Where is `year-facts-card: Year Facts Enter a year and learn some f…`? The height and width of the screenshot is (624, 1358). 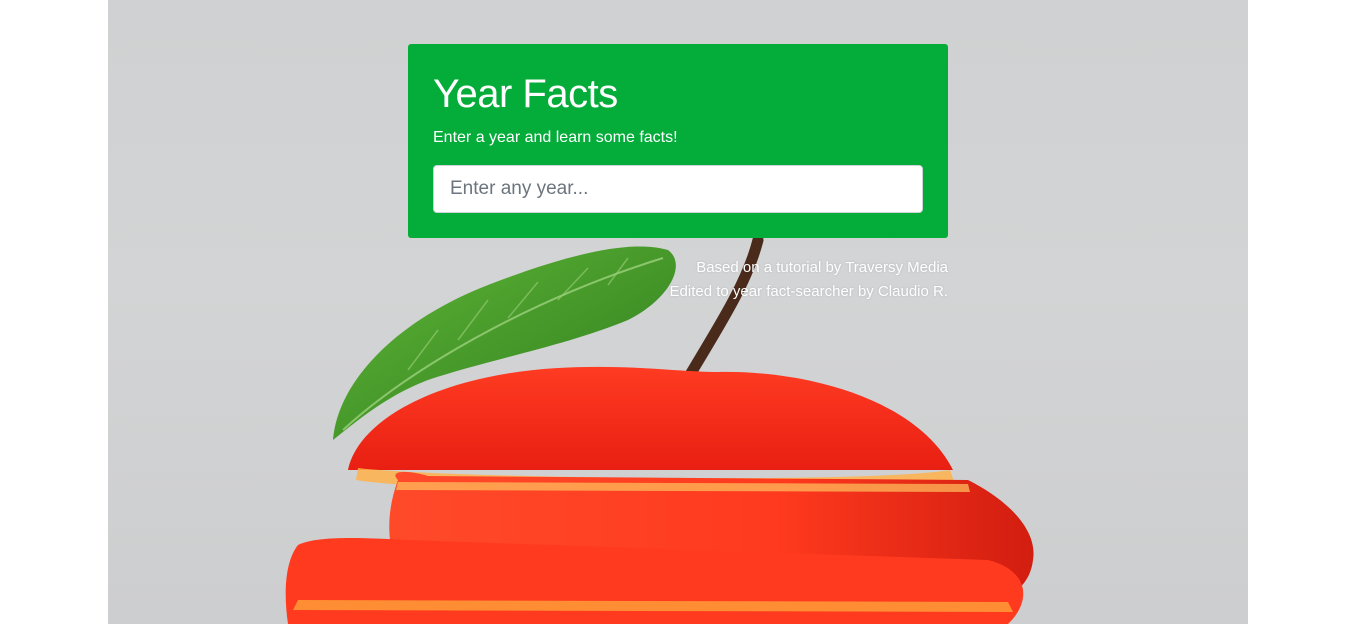 year-facts-card: Year Facts Enter a year and learn some f… is located at coordinates (678, 141).